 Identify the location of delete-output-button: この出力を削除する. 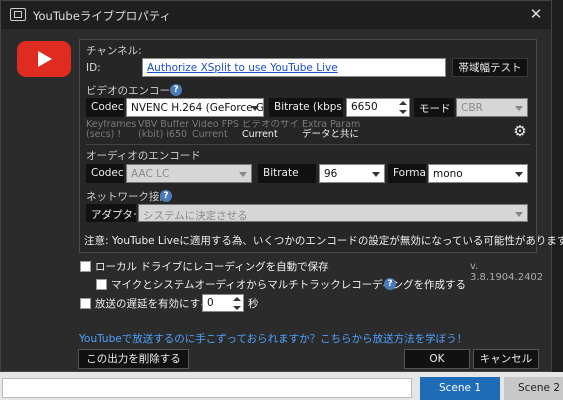
(133, 359).